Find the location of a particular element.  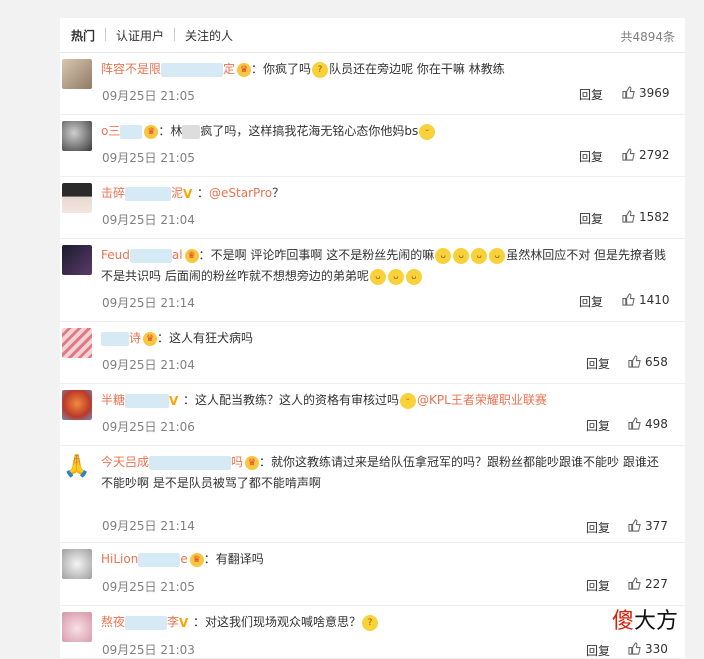

tab-following: 关注的人 is located at coordinates (209, 35).